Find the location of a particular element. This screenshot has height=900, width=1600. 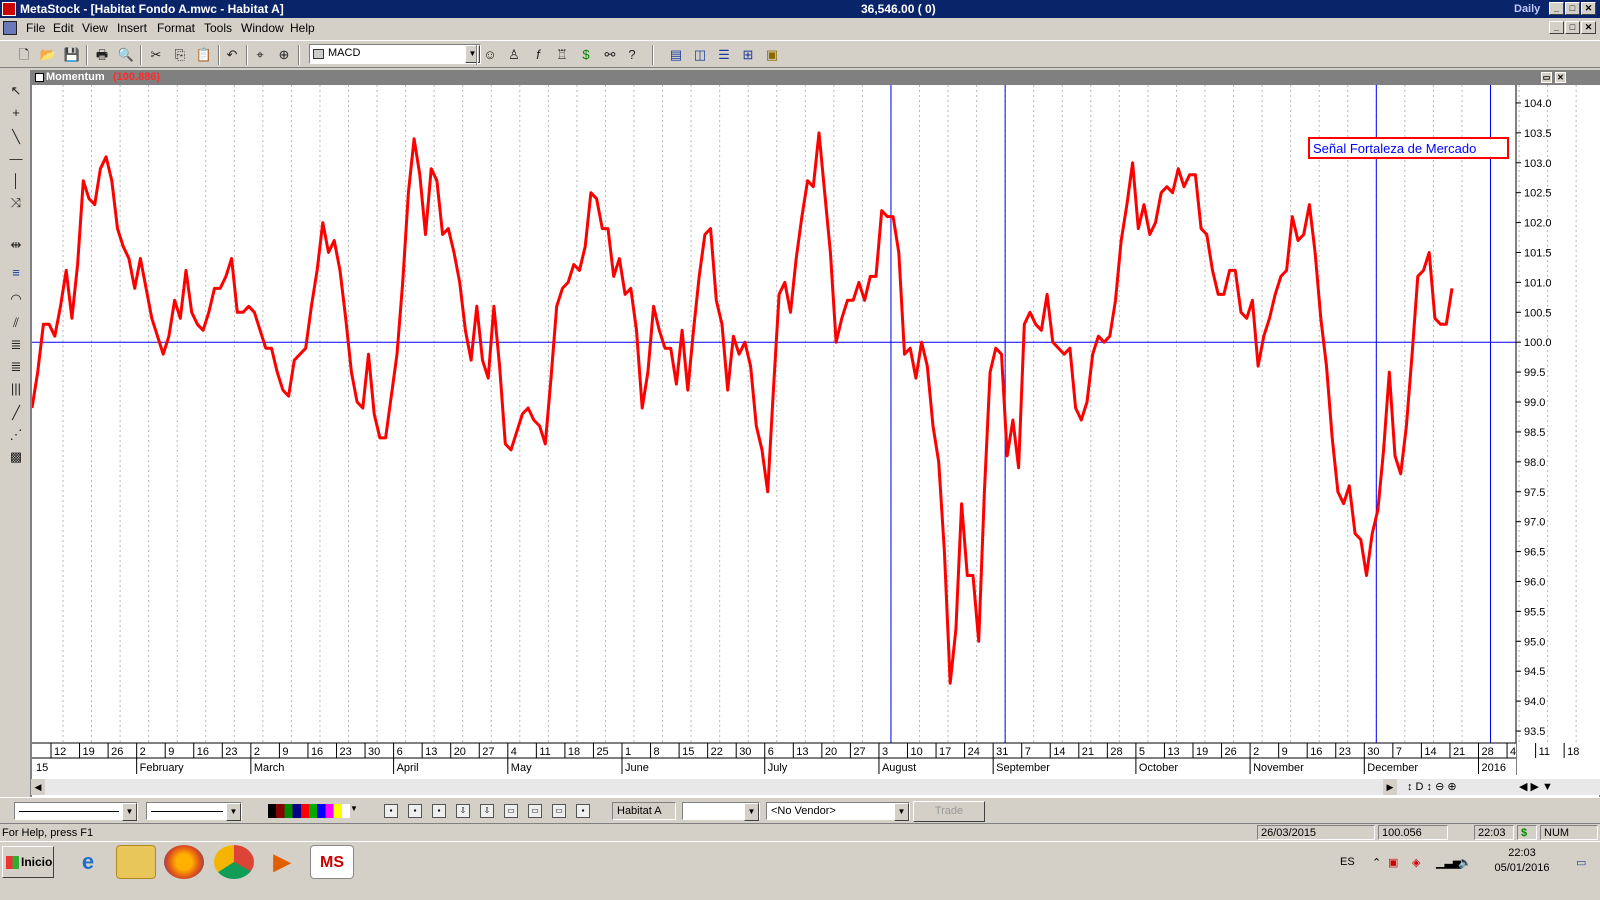

cascade-icon: ▤ is located at coordinates (676, 55).